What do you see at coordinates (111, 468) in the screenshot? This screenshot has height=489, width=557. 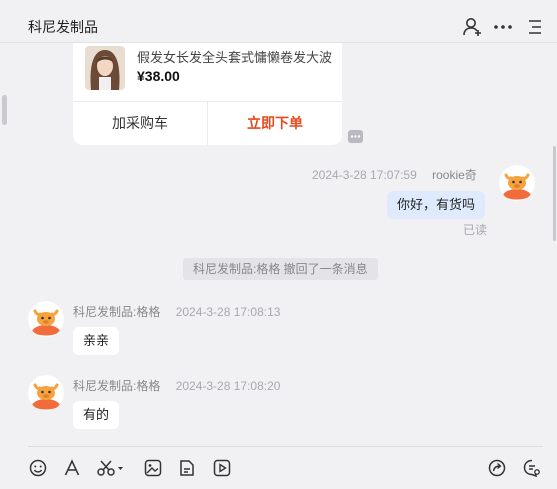 I see `scissors-icon` at bounding box center [111, 468].